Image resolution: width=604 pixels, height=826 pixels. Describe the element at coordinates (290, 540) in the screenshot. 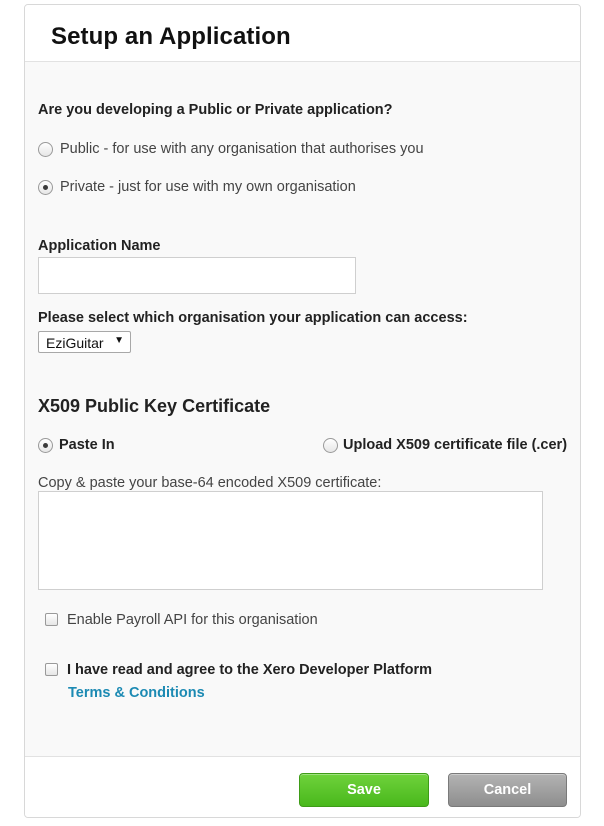

I see `certificate-textarea` at that location.